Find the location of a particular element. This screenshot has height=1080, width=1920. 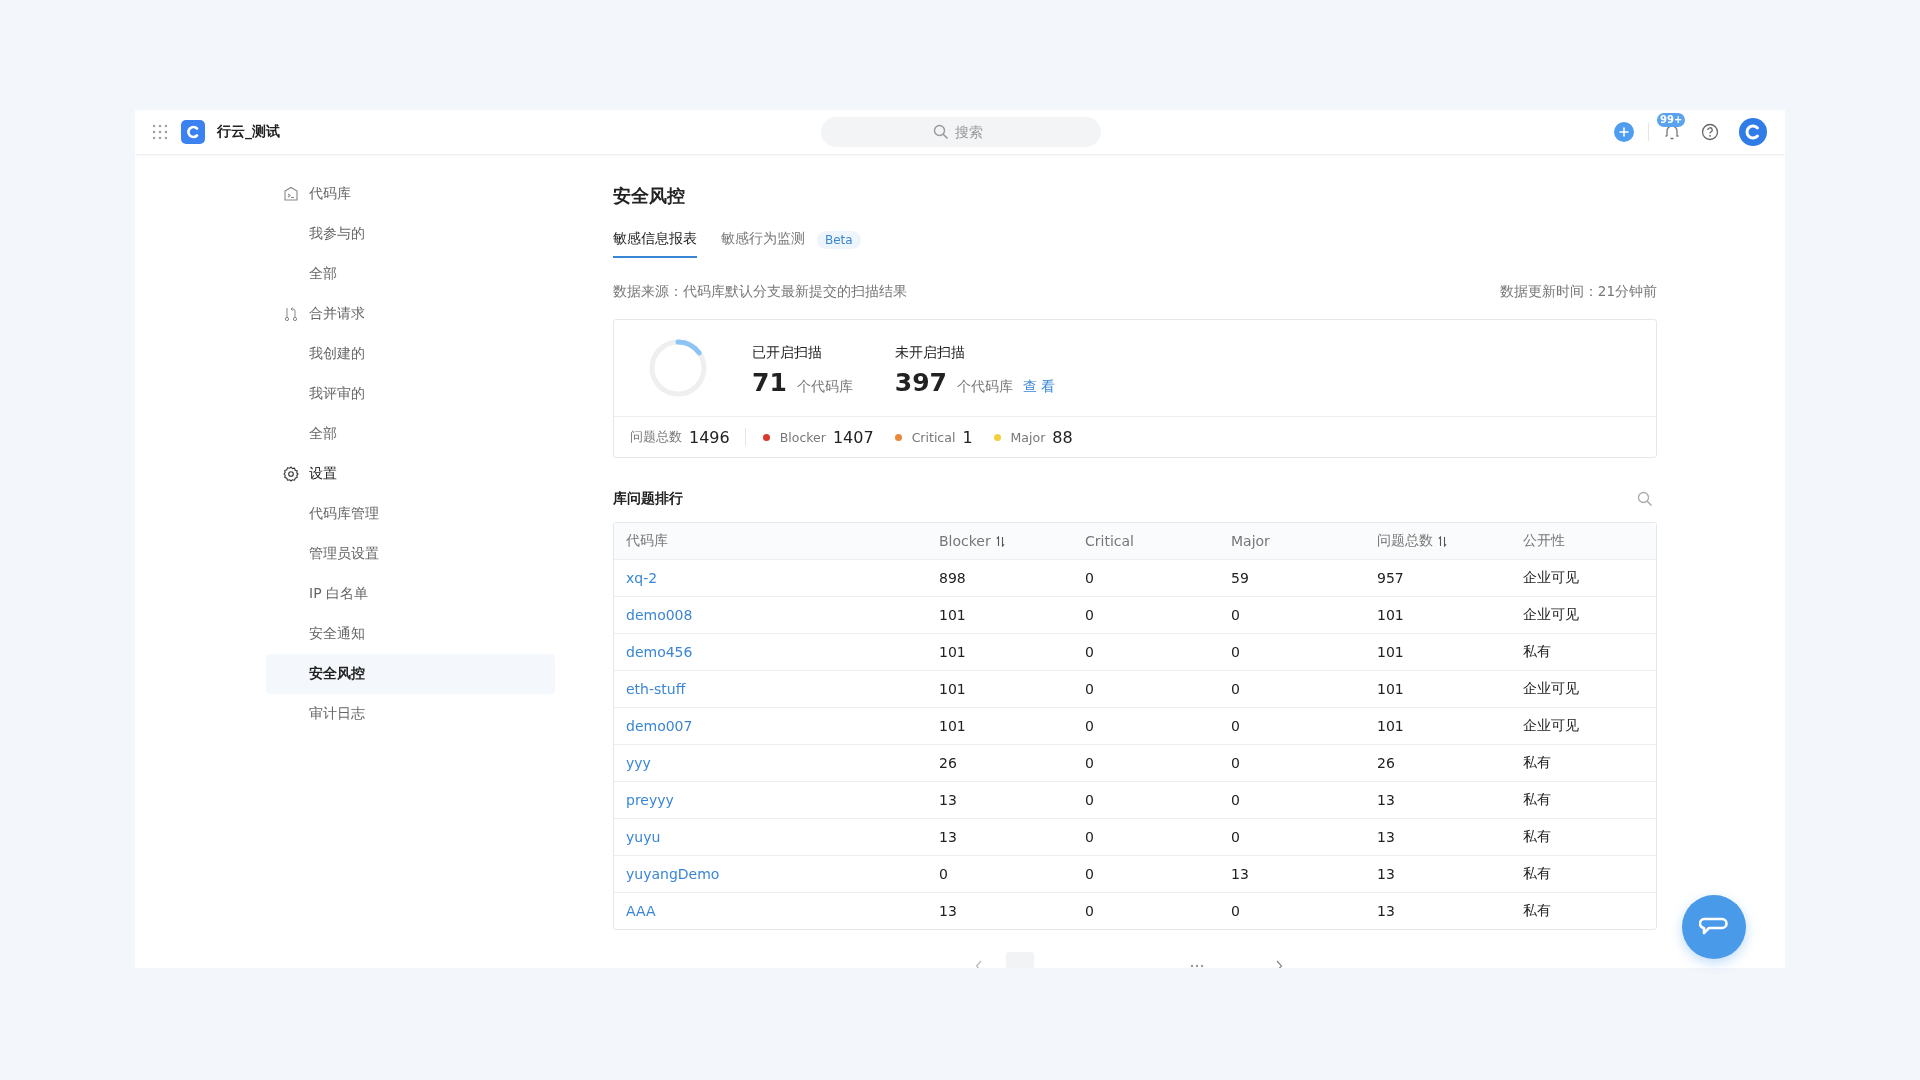

logo-icon is located at coordinates (193, 132).